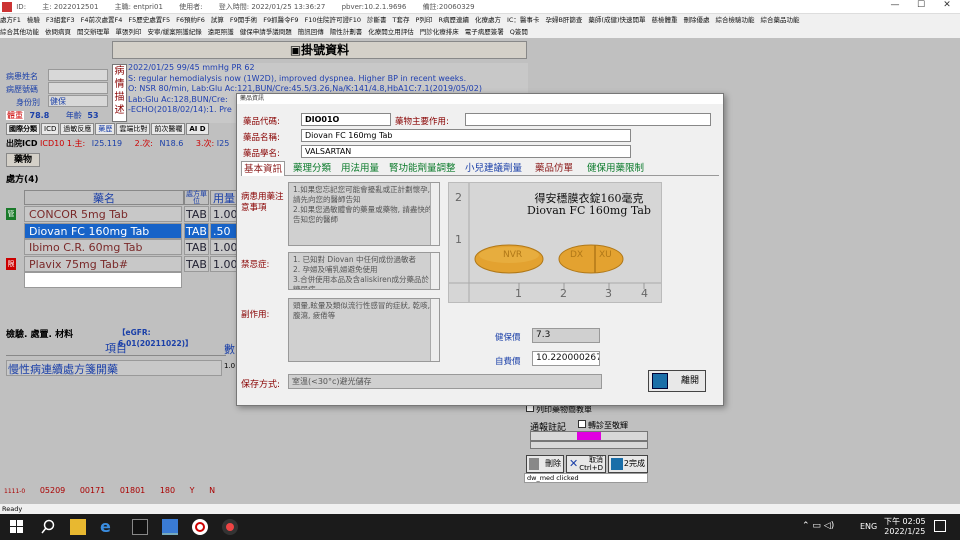  I want to click on tab-intl-class: 國際分類, so click(23, 129).